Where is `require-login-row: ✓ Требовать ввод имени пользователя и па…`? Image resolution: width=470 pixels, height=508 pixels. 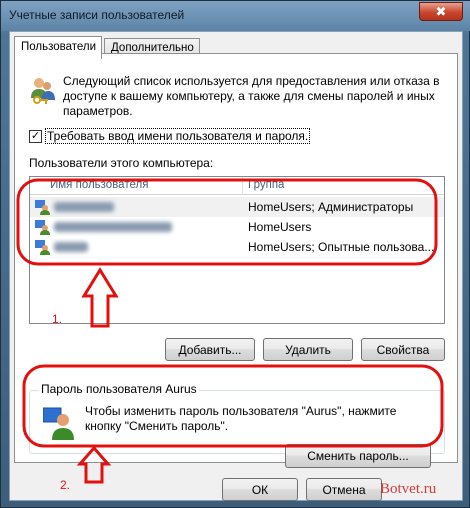
require-login-row: ✓ Требовать ввод имени пользователя и па… is located at coordinates (170, 136).